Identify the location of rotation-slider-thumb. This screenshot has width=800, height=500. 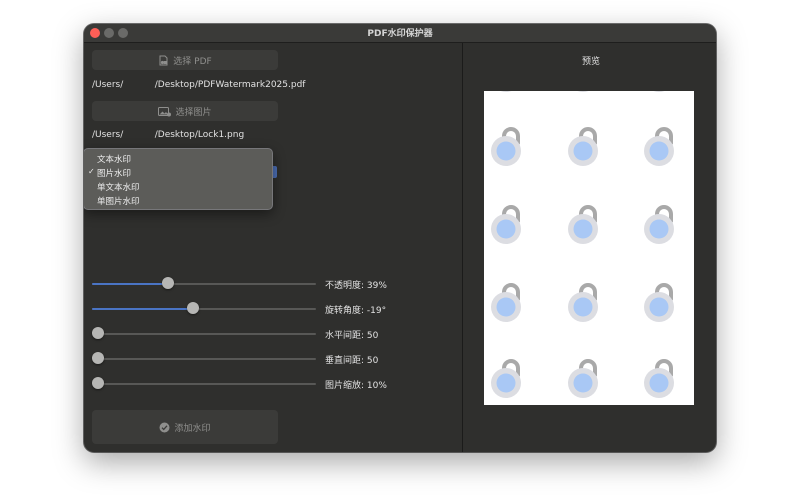
(193, 308).